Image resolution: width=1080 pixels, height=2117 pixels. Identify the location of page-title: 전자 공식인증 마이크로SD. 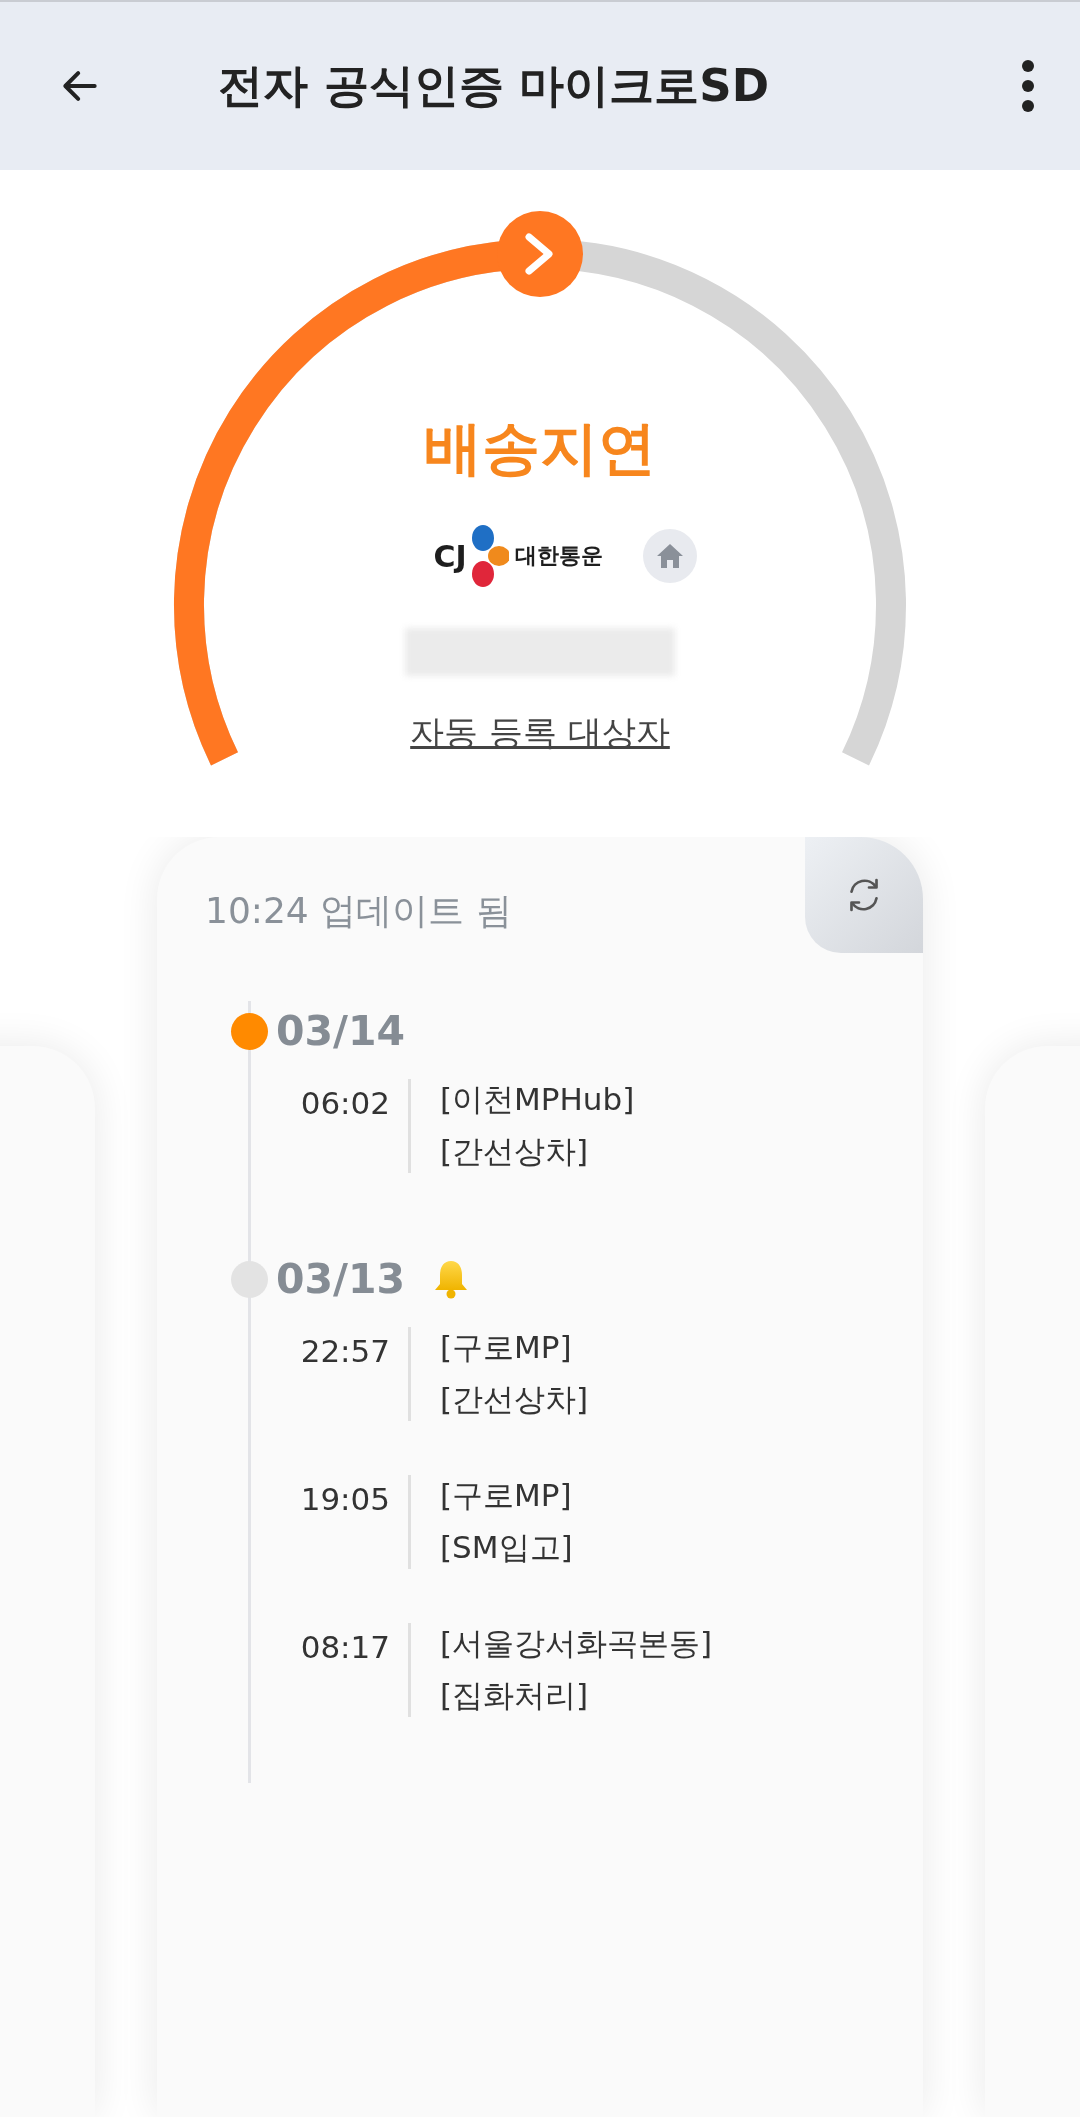
(494, 86).